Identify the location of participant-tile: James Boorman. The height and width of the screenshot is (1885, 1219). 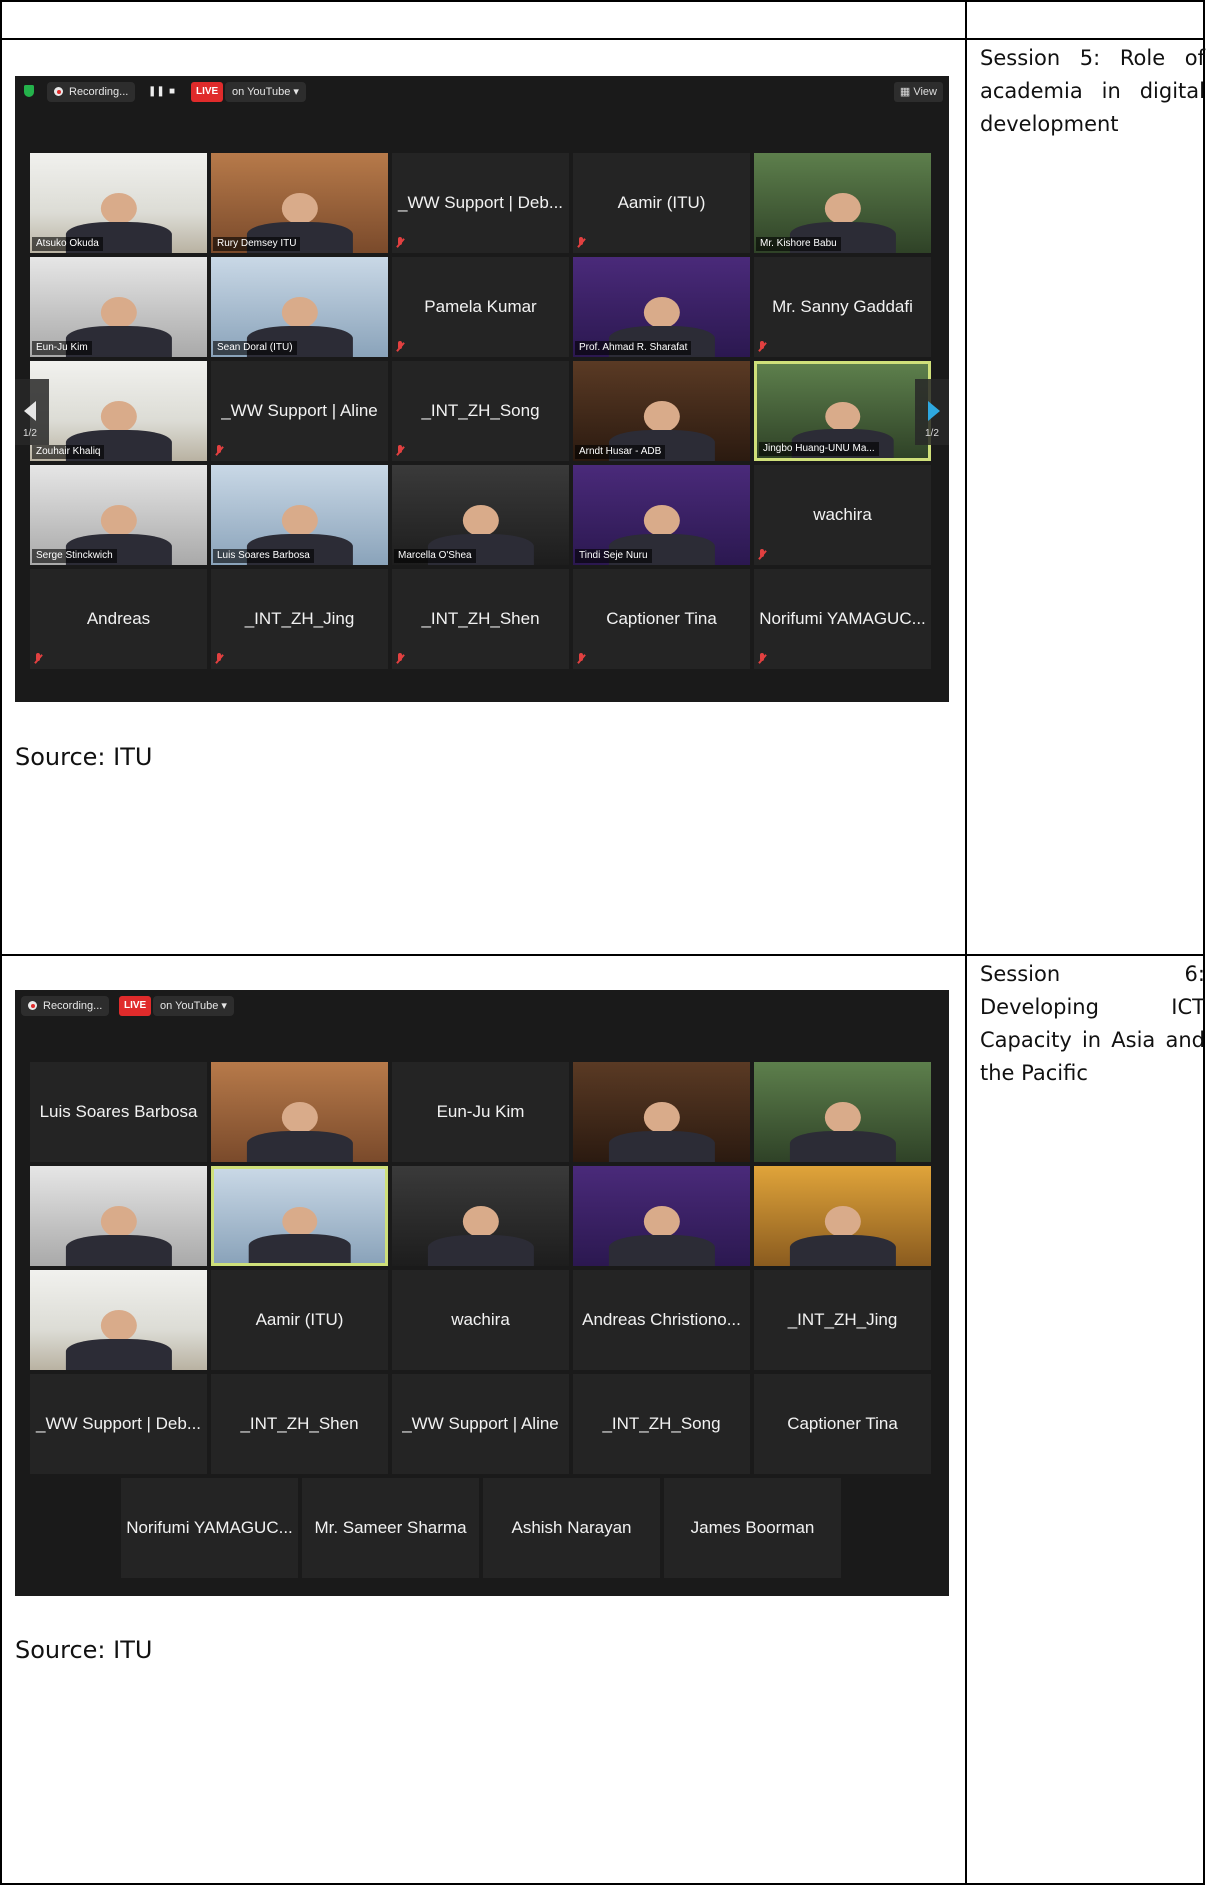
(752, 1528).